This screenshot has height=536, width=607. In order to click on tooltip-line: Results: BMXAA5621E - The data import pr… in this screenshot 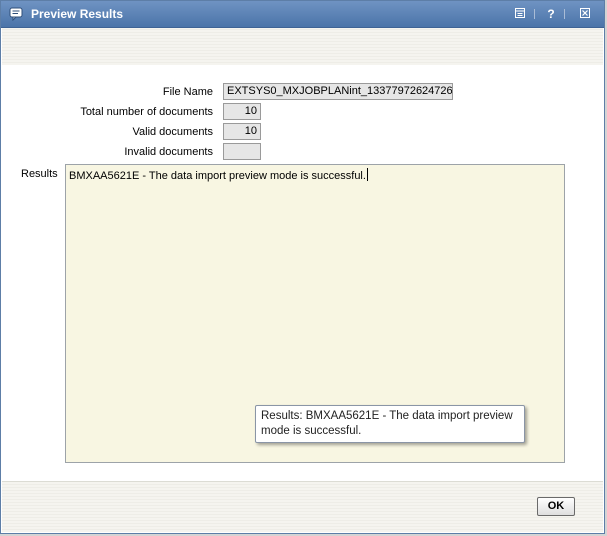, I will do `click(387, 416)`.